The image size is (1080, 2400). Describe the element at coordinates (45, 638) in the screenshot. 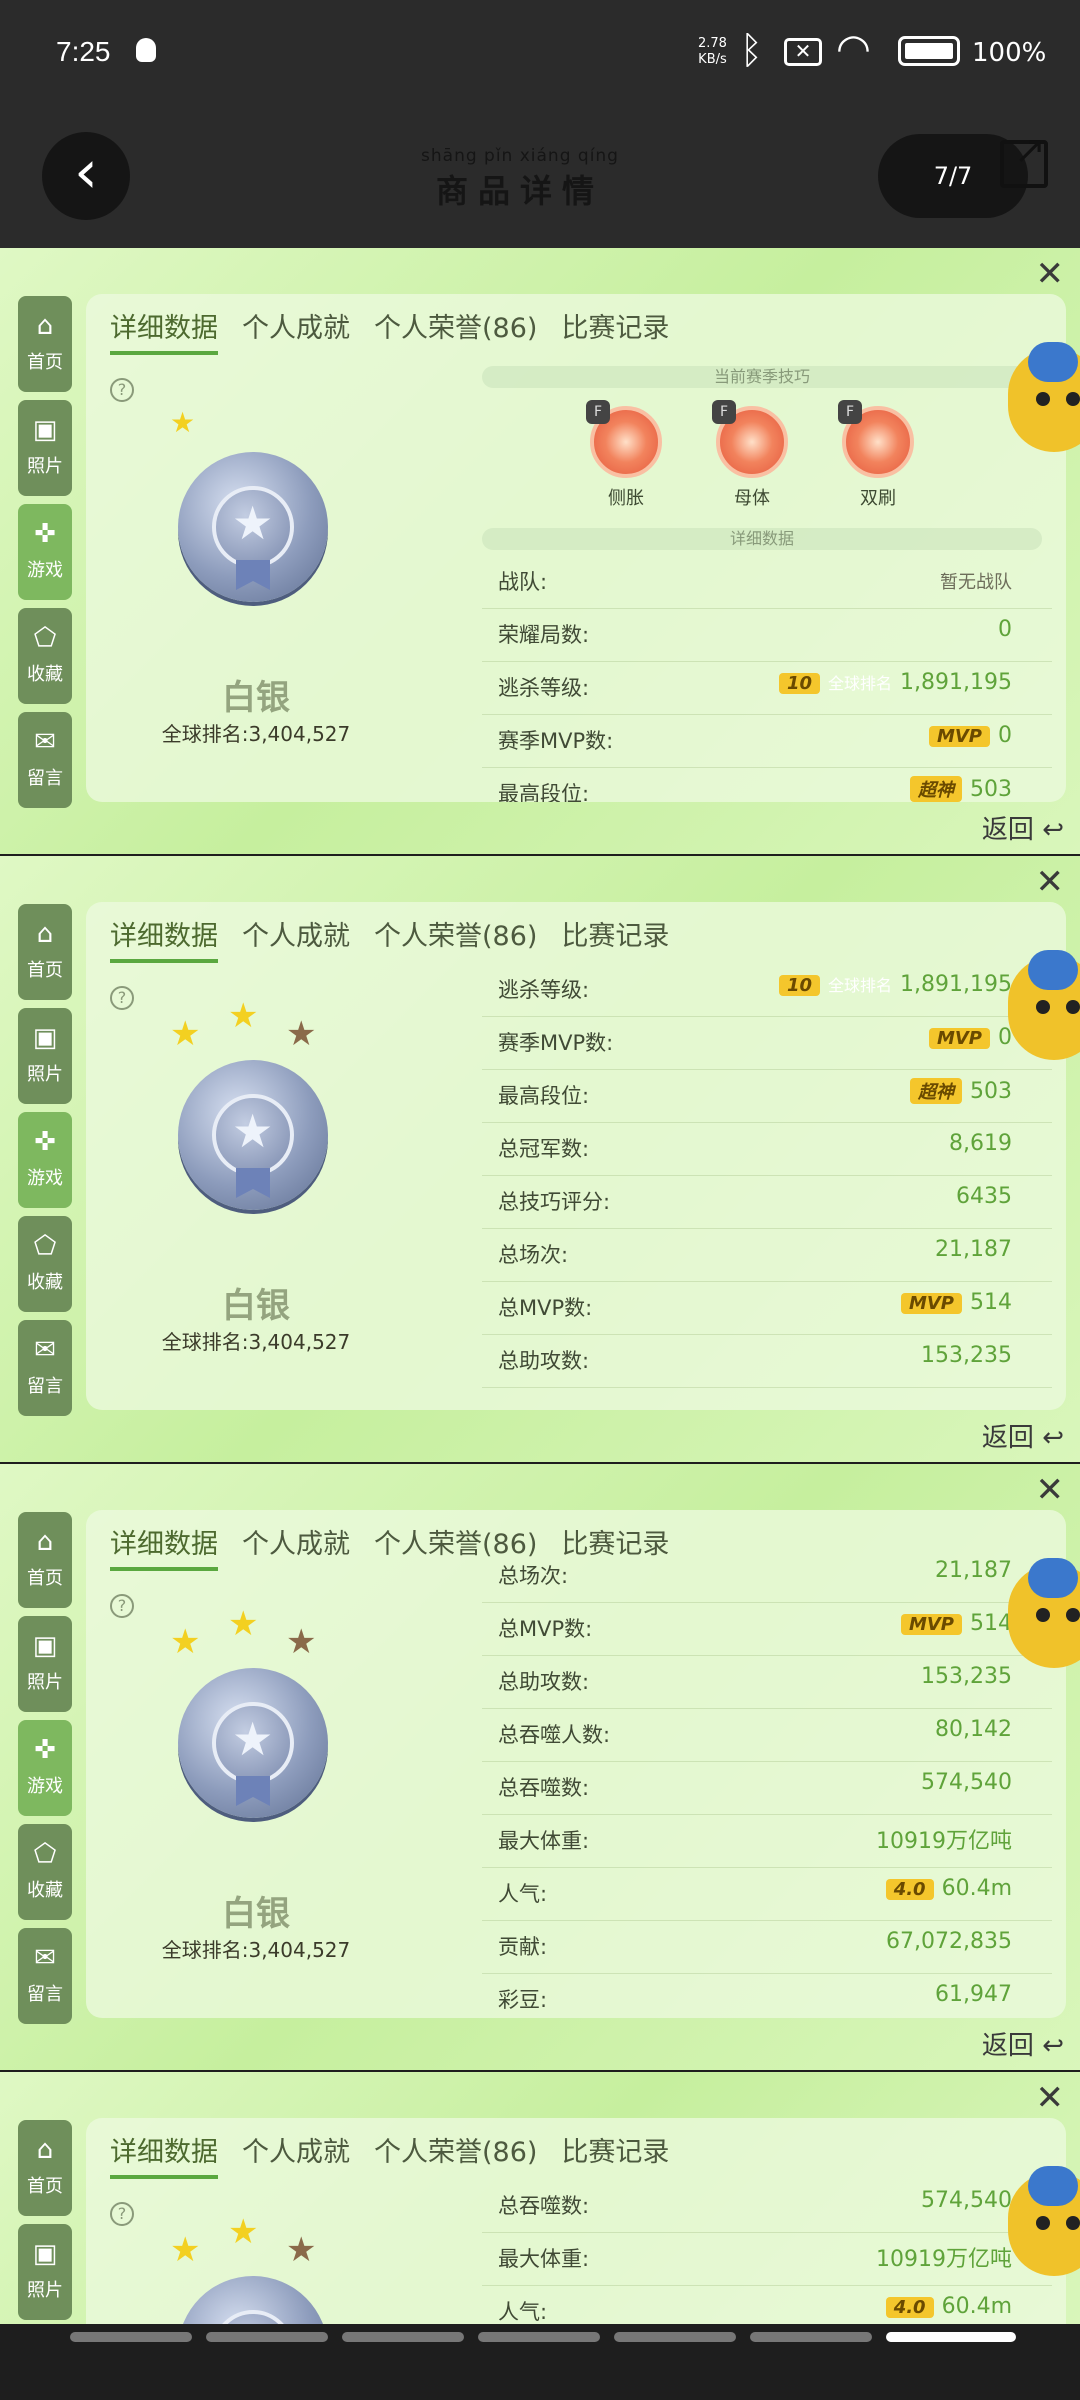

I see `favorite-icon: ⬠` at that location.